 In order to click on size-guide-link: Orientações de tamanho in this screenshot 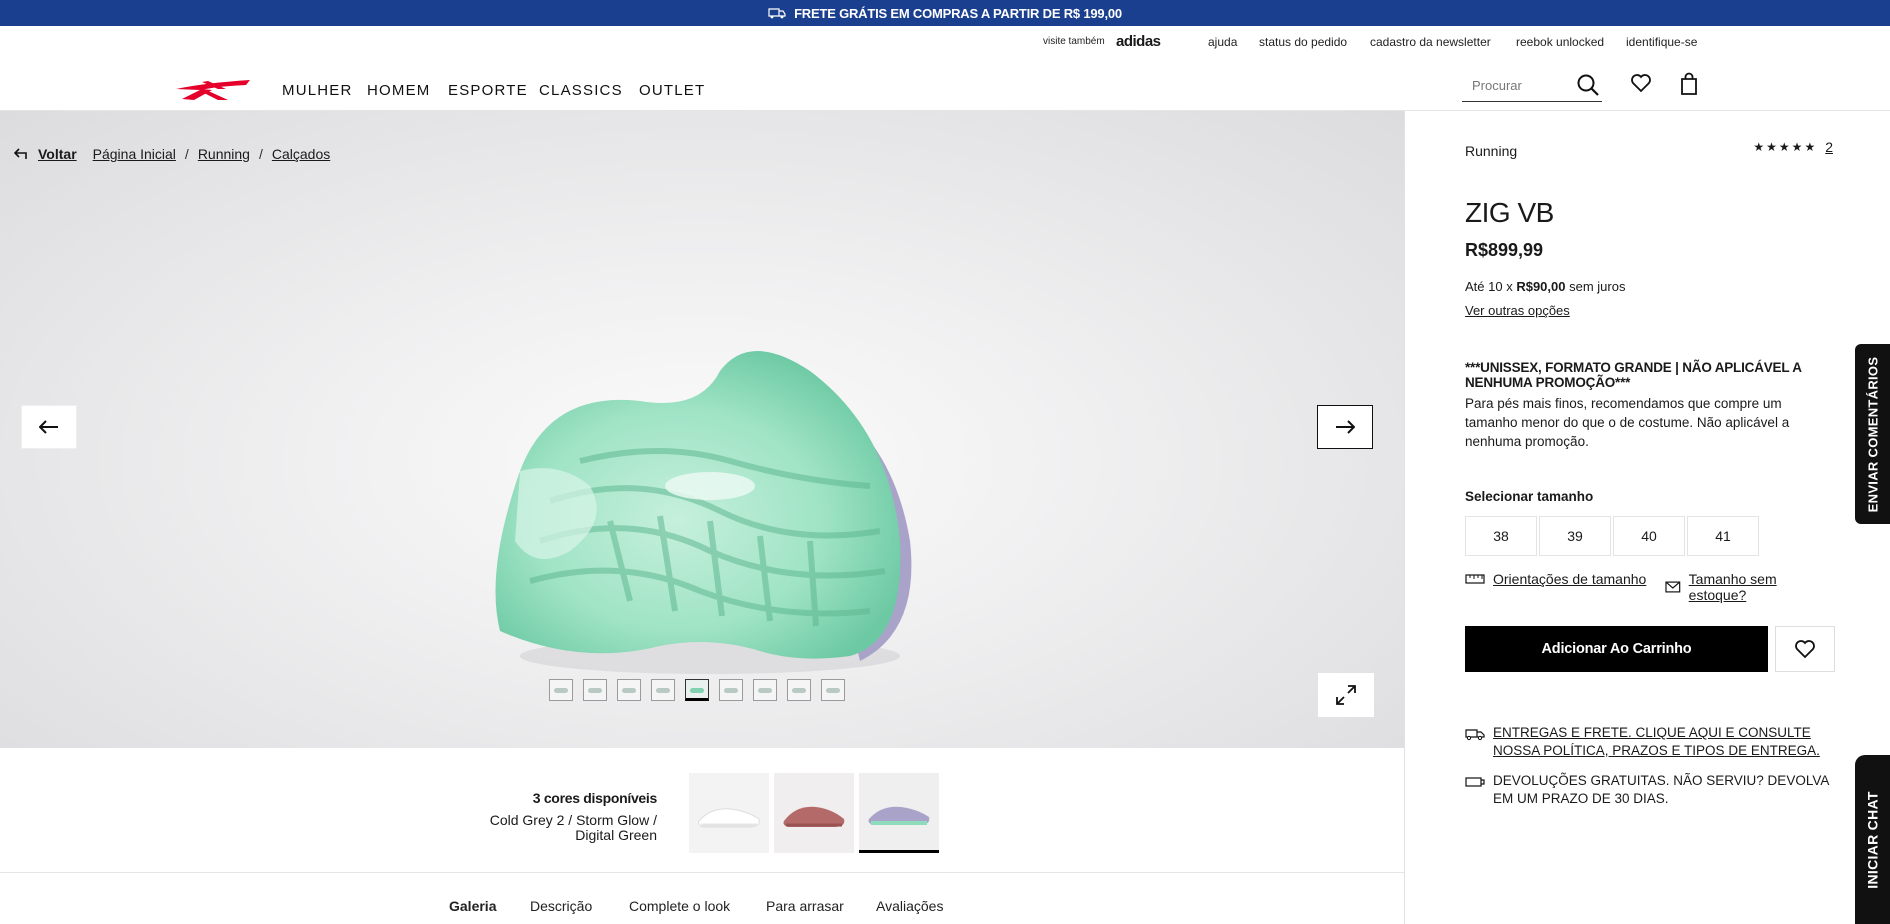, I will do `click(1555, 579)`.